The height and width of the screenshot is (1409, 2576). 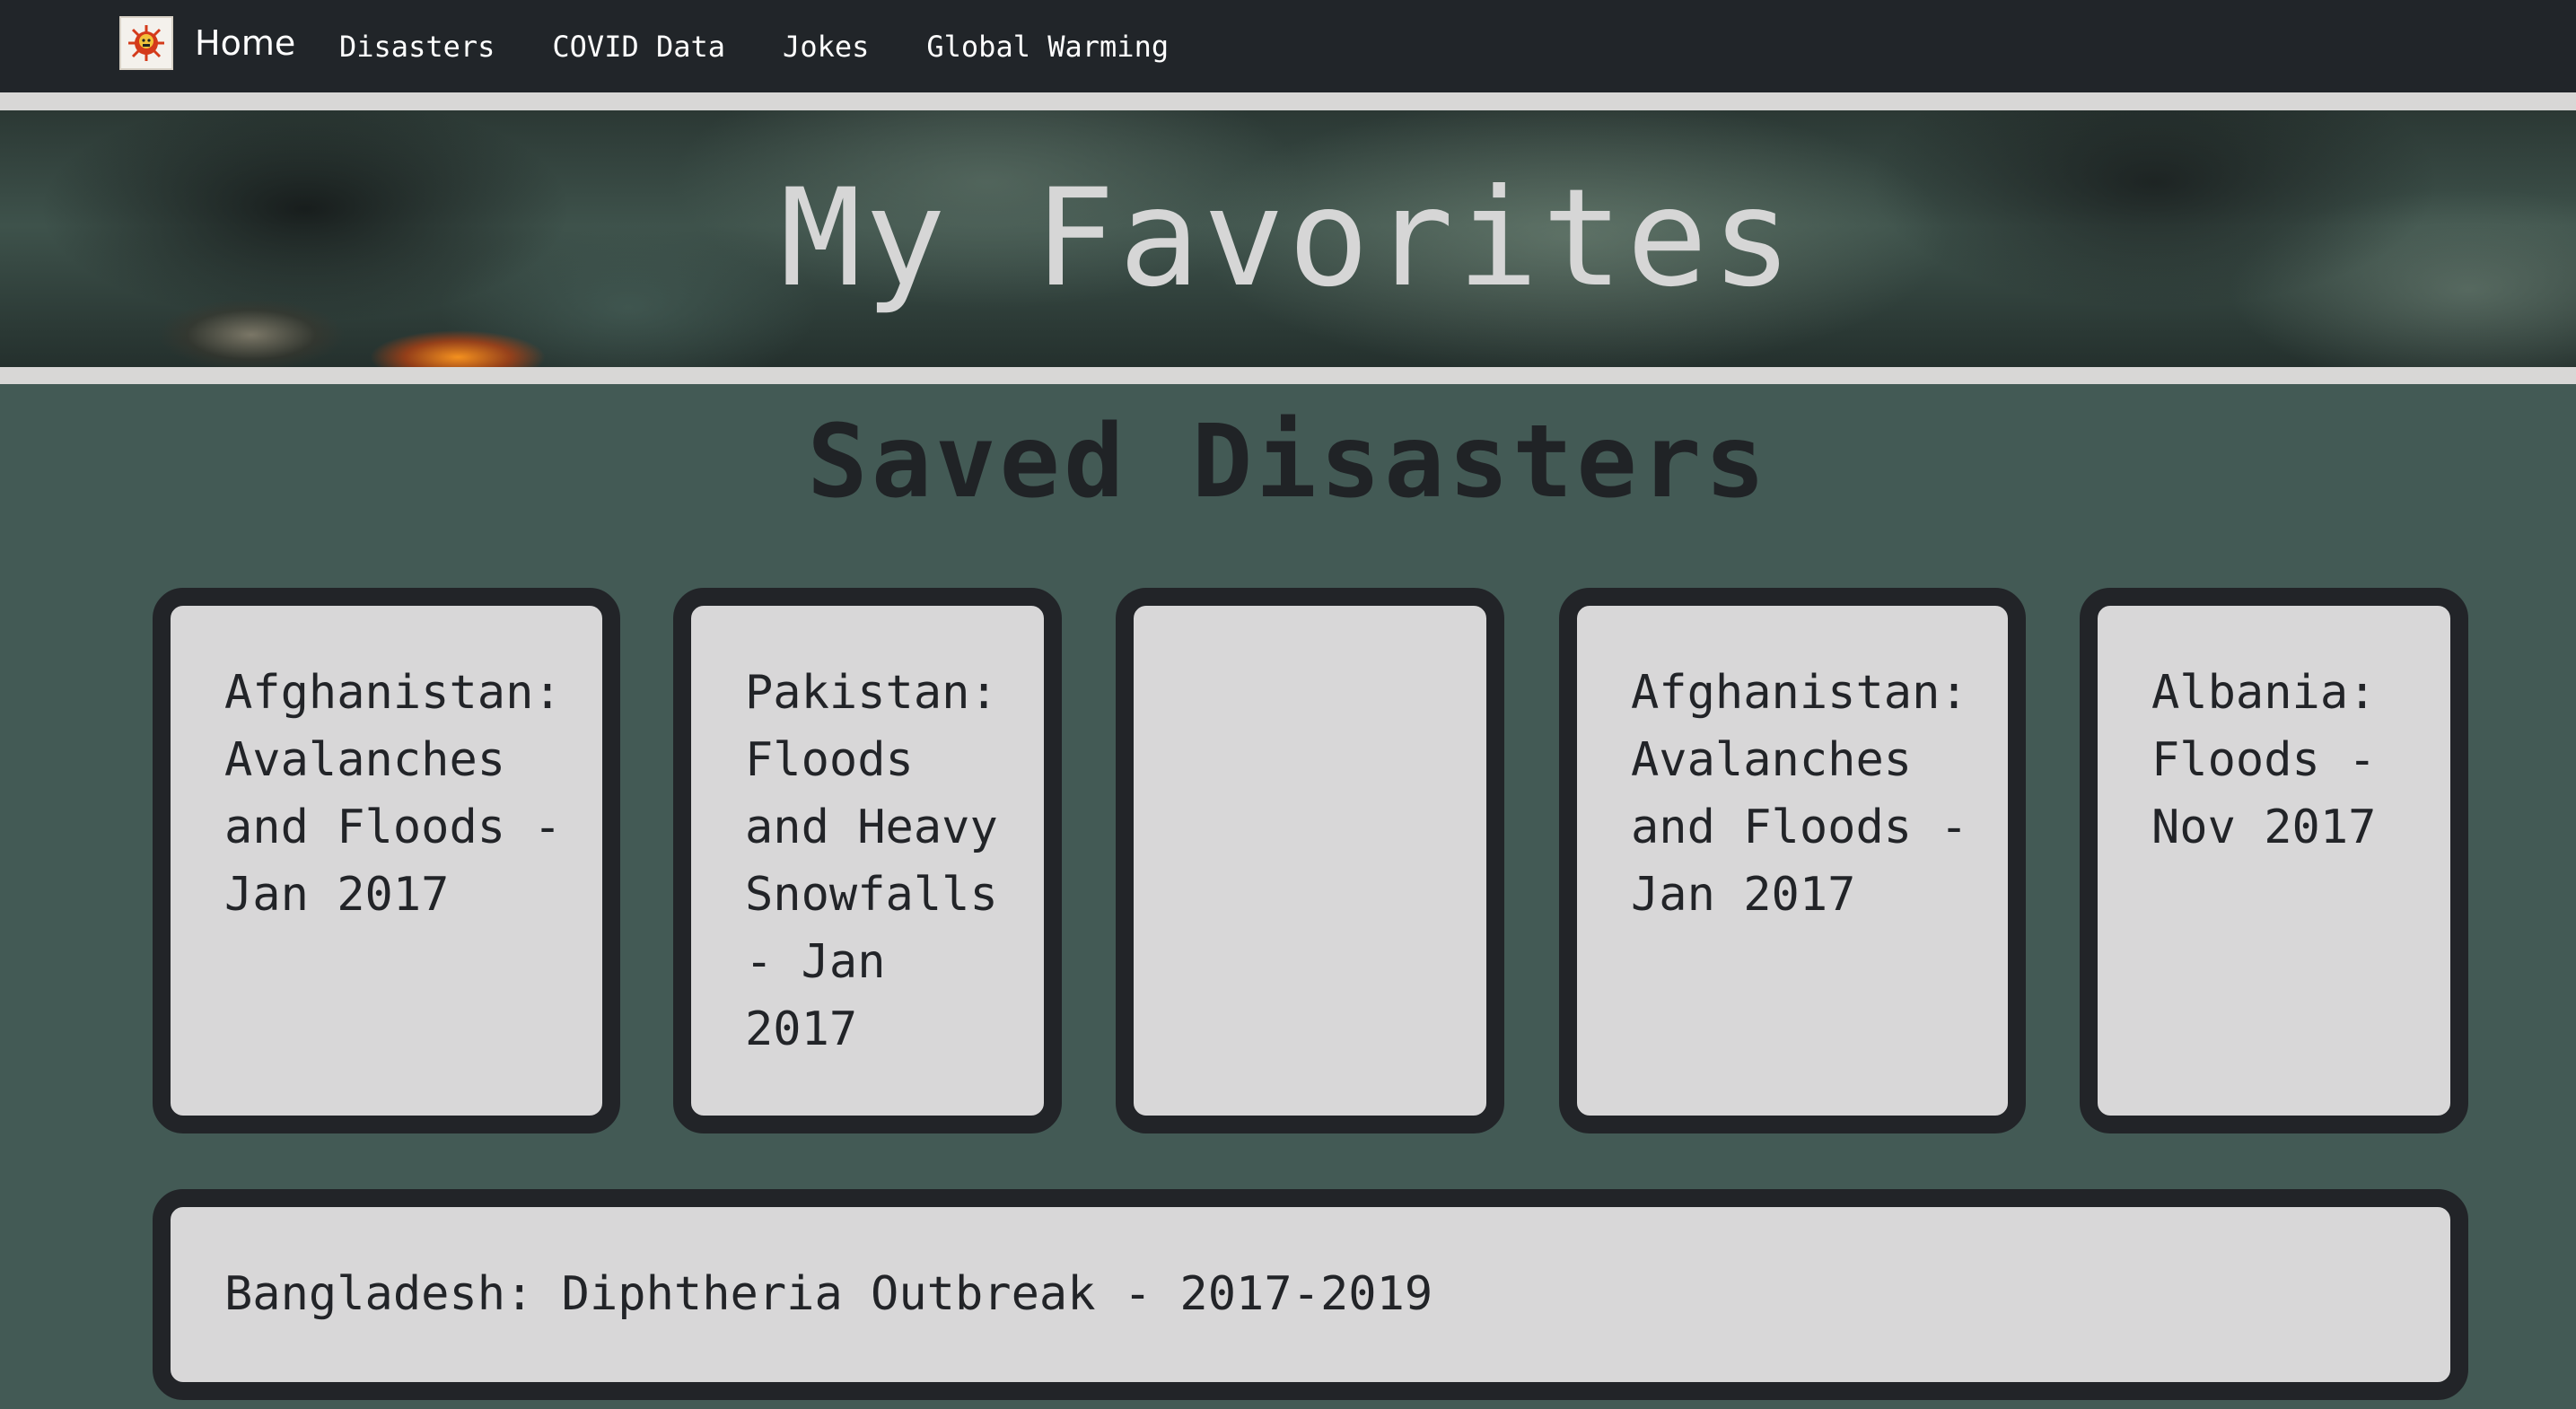 What do you see at coordinates (1310, 860) in the screenshot?
I see `saved-disaster-card` at bounding box center [1310, 860].